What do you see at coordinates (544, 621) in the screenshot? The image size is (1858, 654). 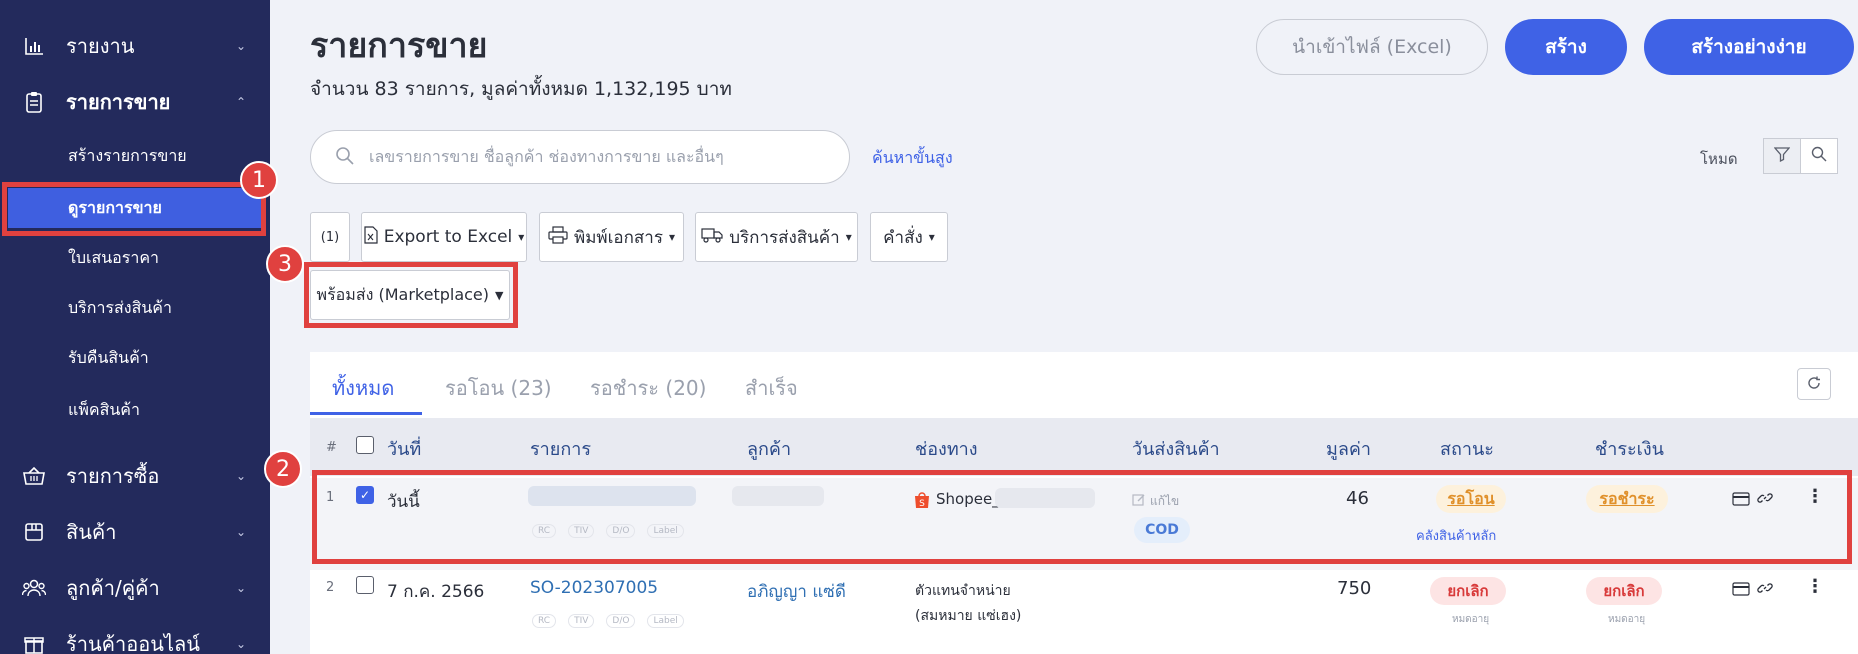 I see `tag-rc: RC` at bounding box center [544, 621].